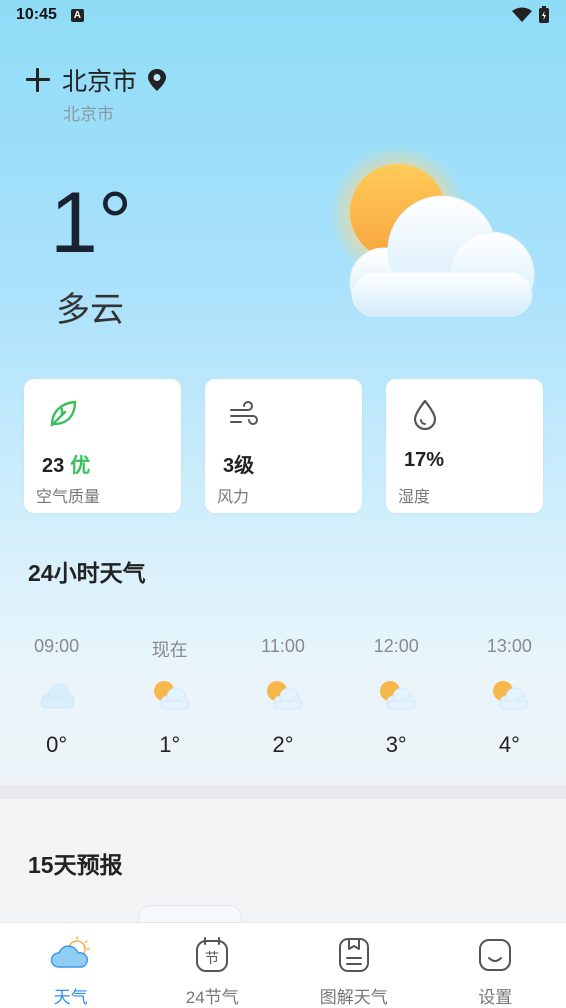 This screenshot has width=566, height=1008. What do you see at coordinates (283, 744) in the screenshot?
I see `hour-temp: 2°` at bounding box center [283, 744].